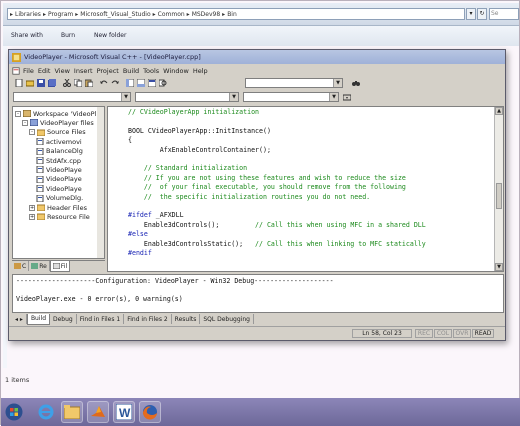  What do you see at coordinates (52, 83) in the screenshot?
I see `save-all-icon` at bounding box center [52, 83].